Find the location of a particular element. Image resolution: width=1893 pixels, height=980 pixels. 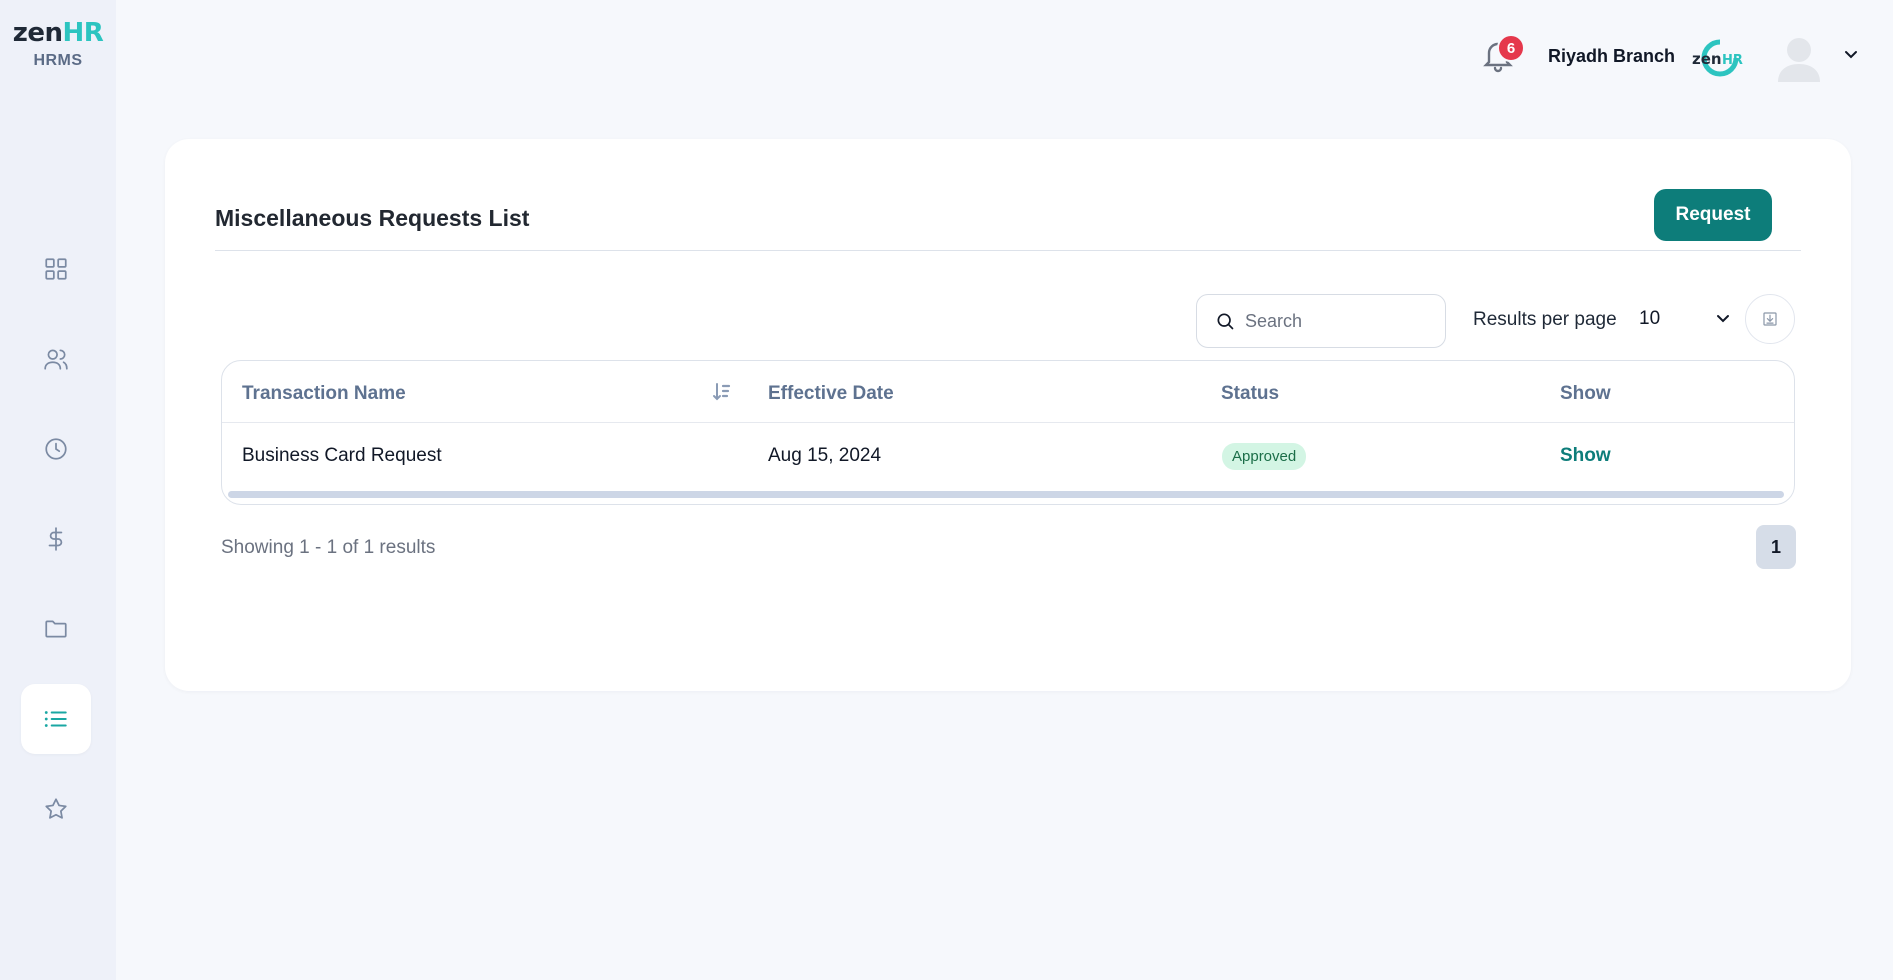

sidebar: zenHR HRMS is located at coordinates (58, 490).